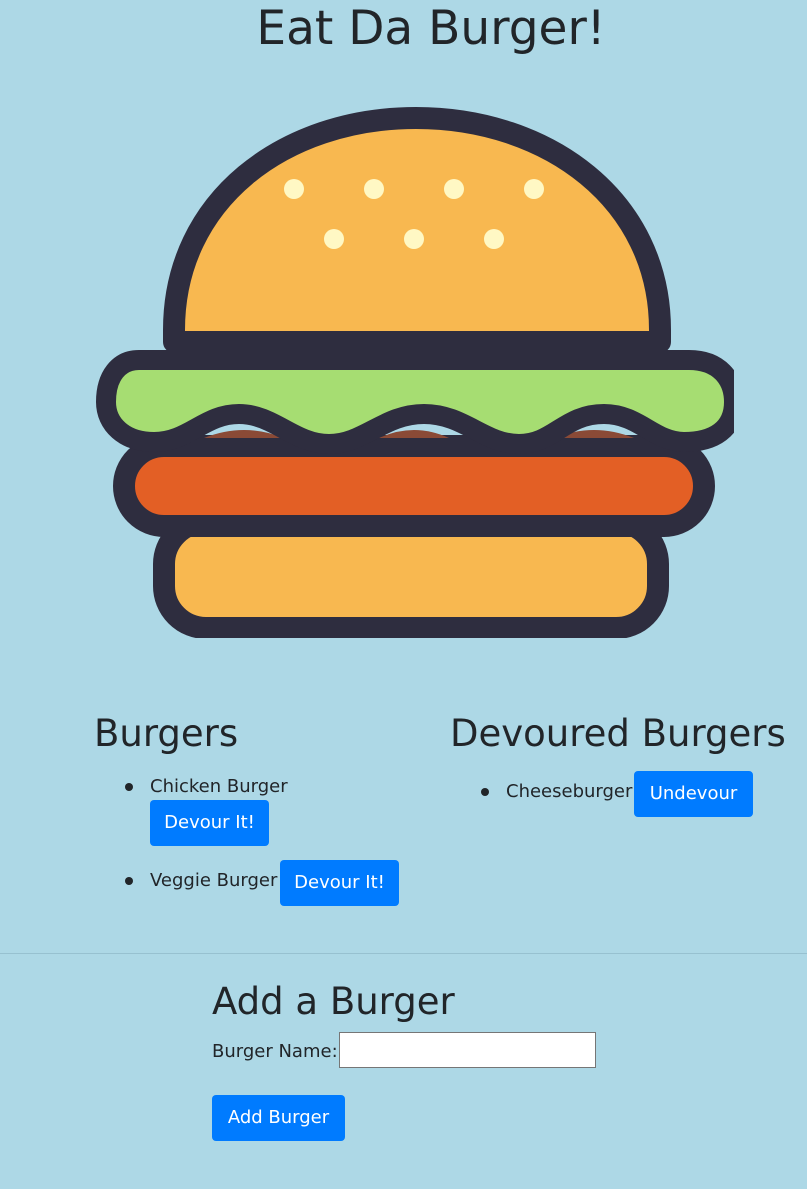 Image resolution: width=807 pixels, height=1189 pixels. I want to click on add-burger-heading: Add a Burger, so click(333, 1001).